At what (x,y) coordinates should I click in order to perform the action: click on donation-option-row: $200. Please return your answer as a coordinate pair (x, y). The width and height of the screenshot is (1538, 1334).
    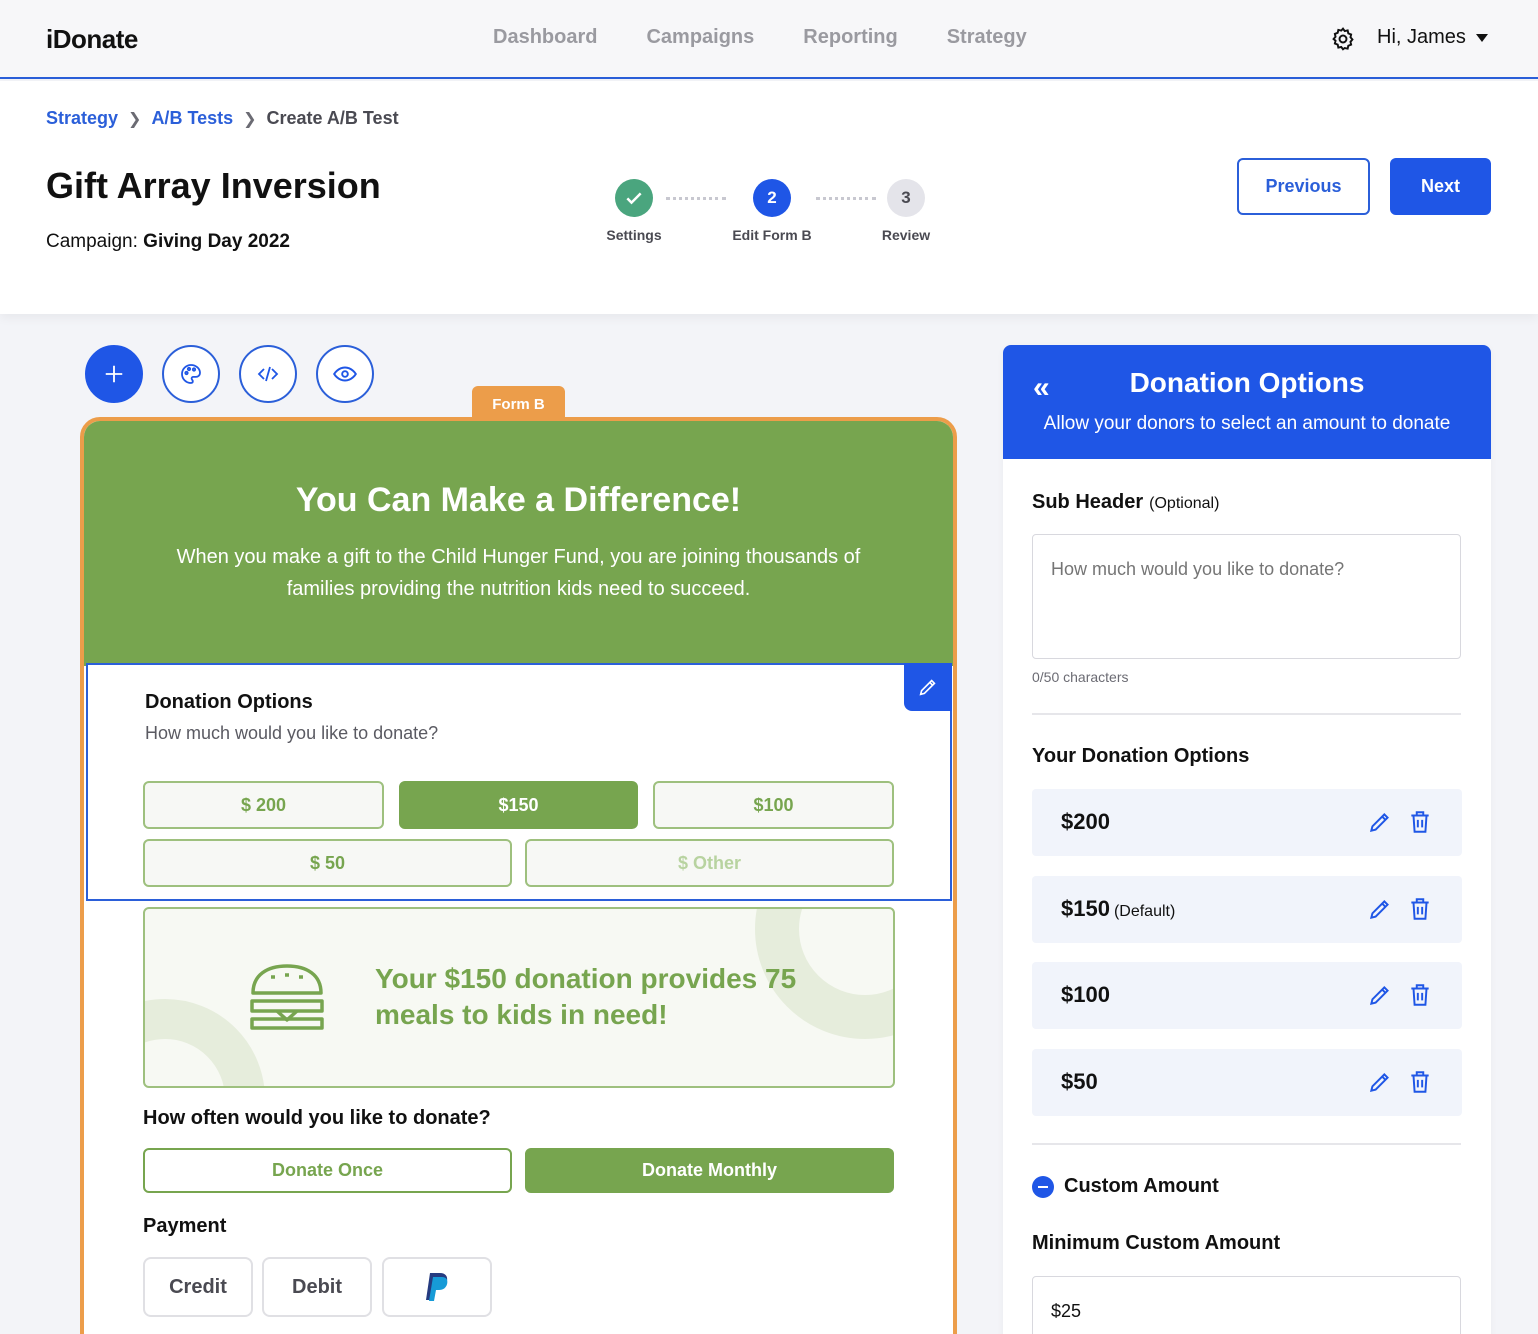
    Looking at the image, I should click on (1247, 822).